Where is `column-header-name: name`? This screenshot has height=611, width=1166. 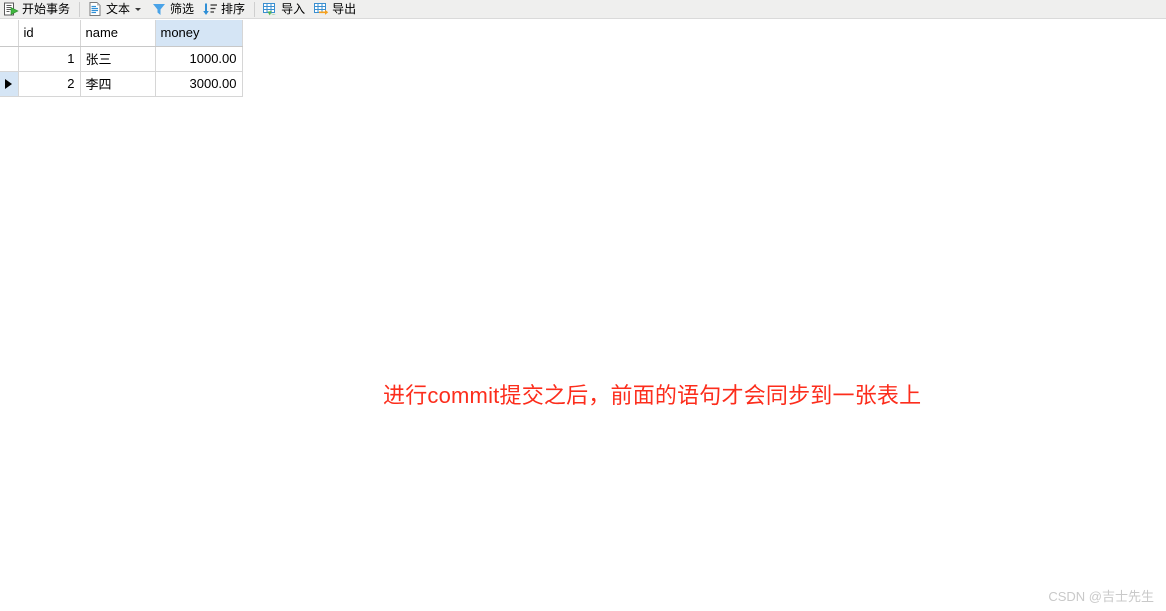 column-header-name: name is located at coordinates (118, 33).